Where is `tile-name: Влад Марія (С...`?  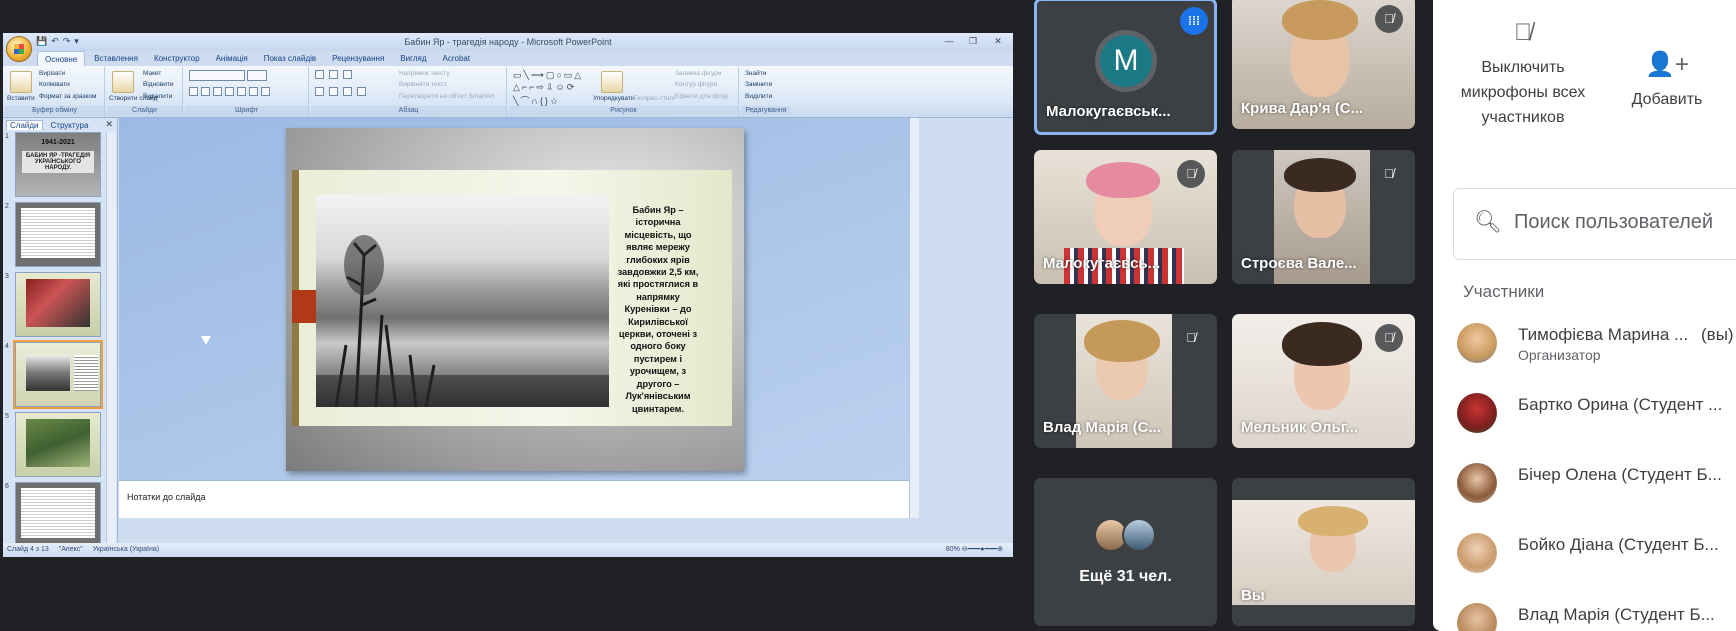
tile-name: Влад Марія (С... is located at coordinates (1102, 427).